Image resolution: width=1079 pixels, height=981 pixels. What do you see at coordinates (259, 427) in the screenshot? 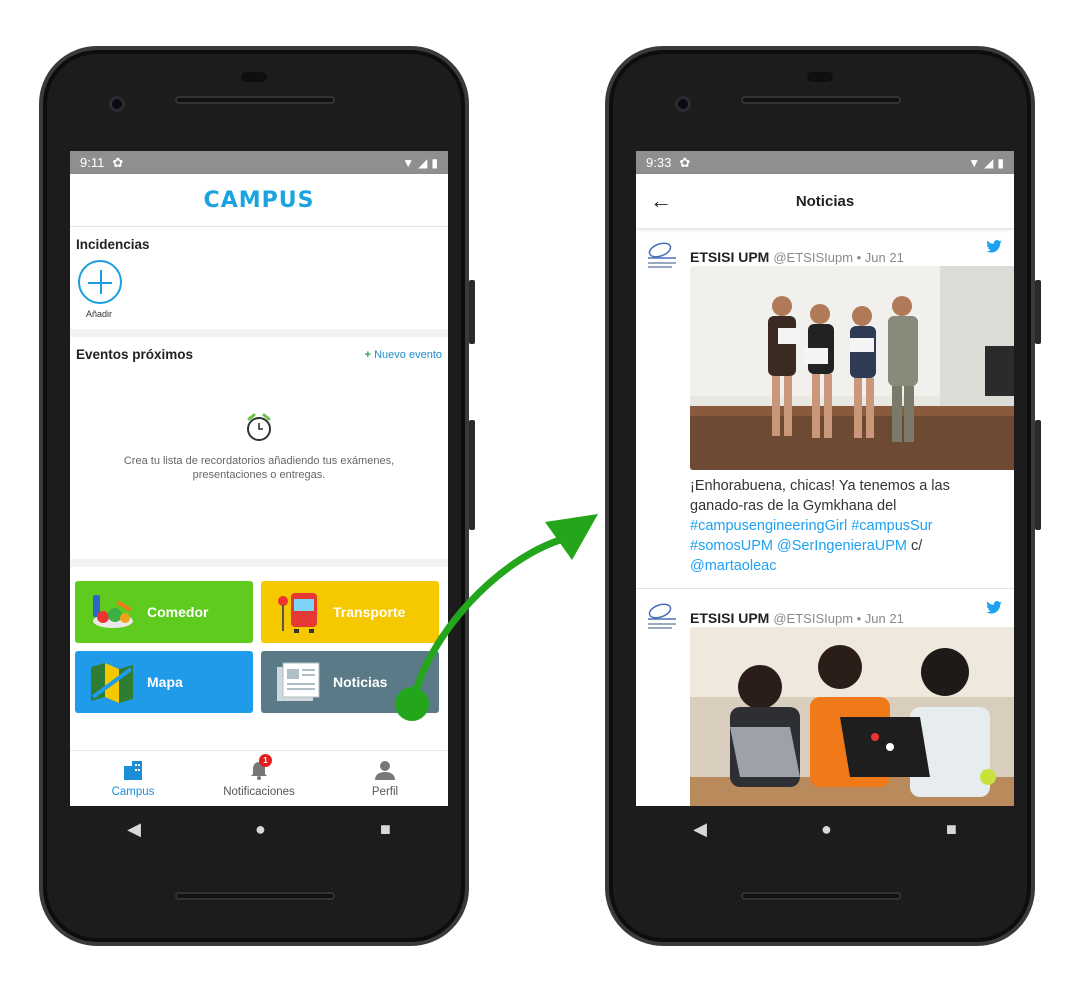
I see `alarm-clock-icon` at bounding box center [259, 427].